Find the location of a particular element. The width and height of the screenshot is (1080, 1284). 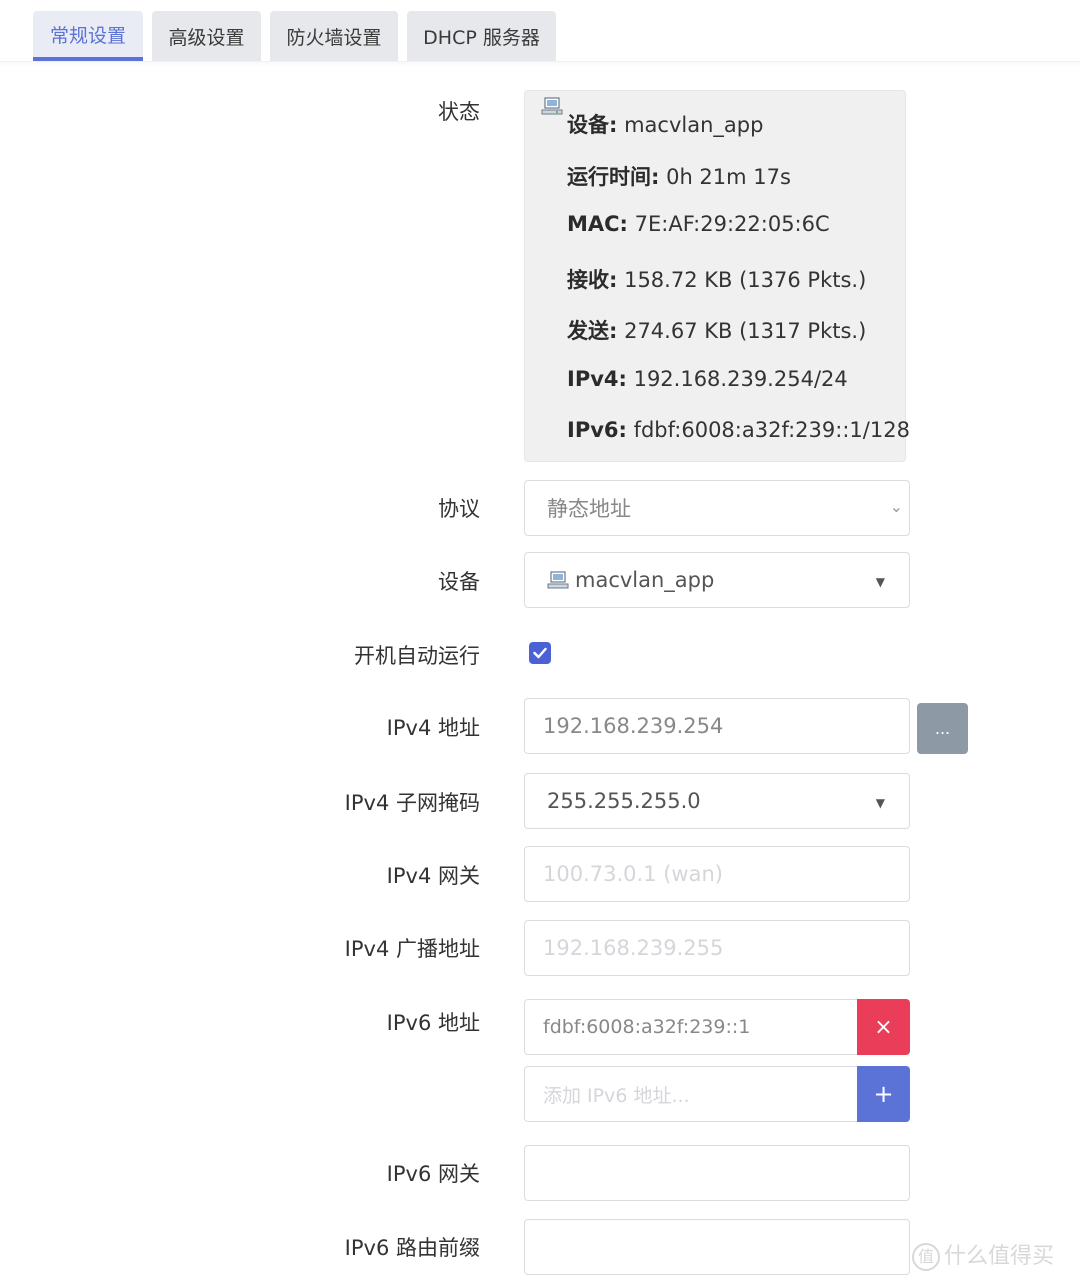

ipv4-gateway-placeholder: 100.73.0.1 (wan) is located at coordinates (633, 874).